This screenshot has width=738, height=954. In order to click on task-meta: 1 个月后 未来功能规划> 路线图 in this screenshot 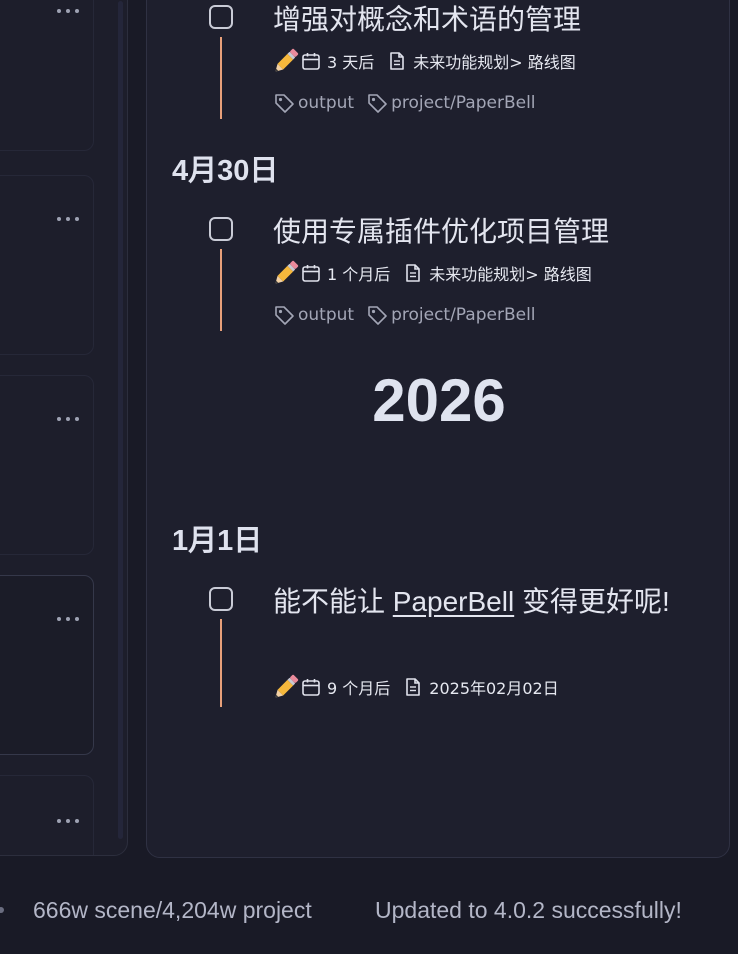, I will do `click(431, 273)`.